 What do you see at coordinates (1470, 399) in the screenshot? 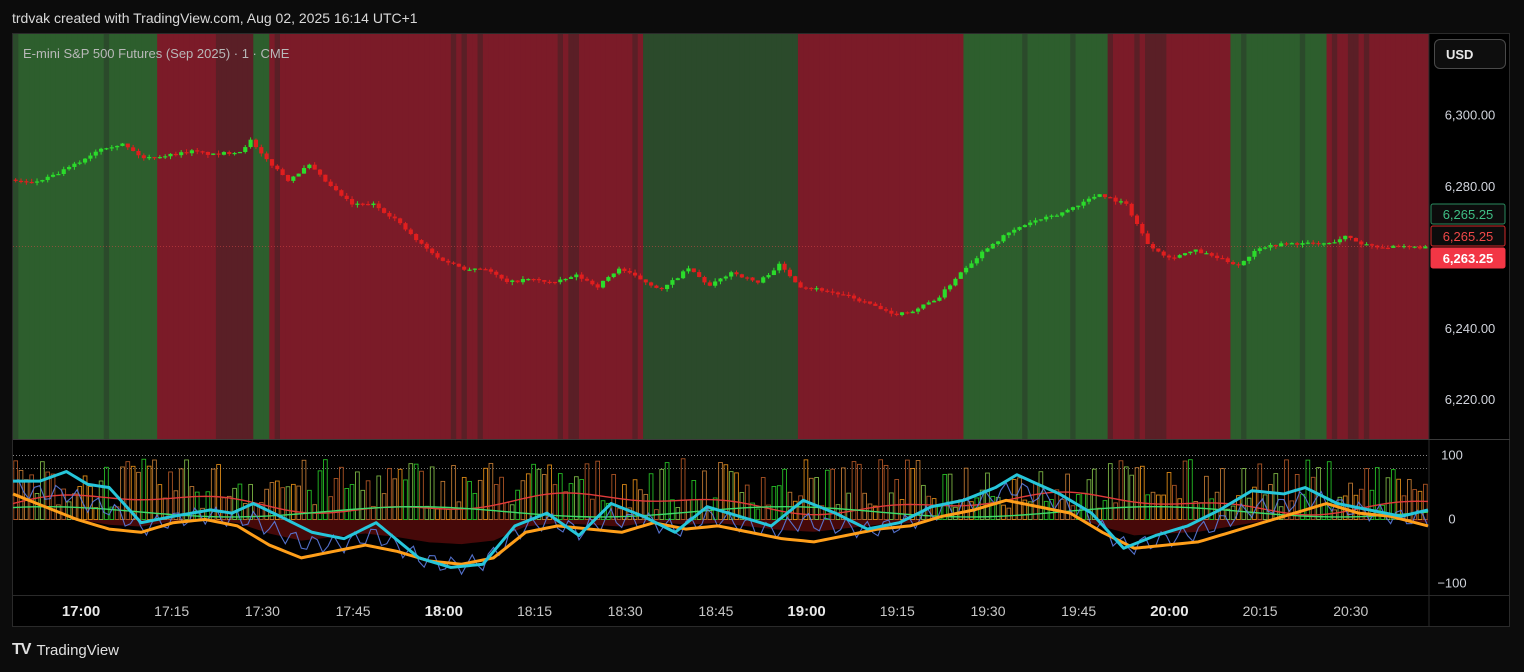
I see `price-axis-tick: 6,220.00` at bounding box center [1470, 399].